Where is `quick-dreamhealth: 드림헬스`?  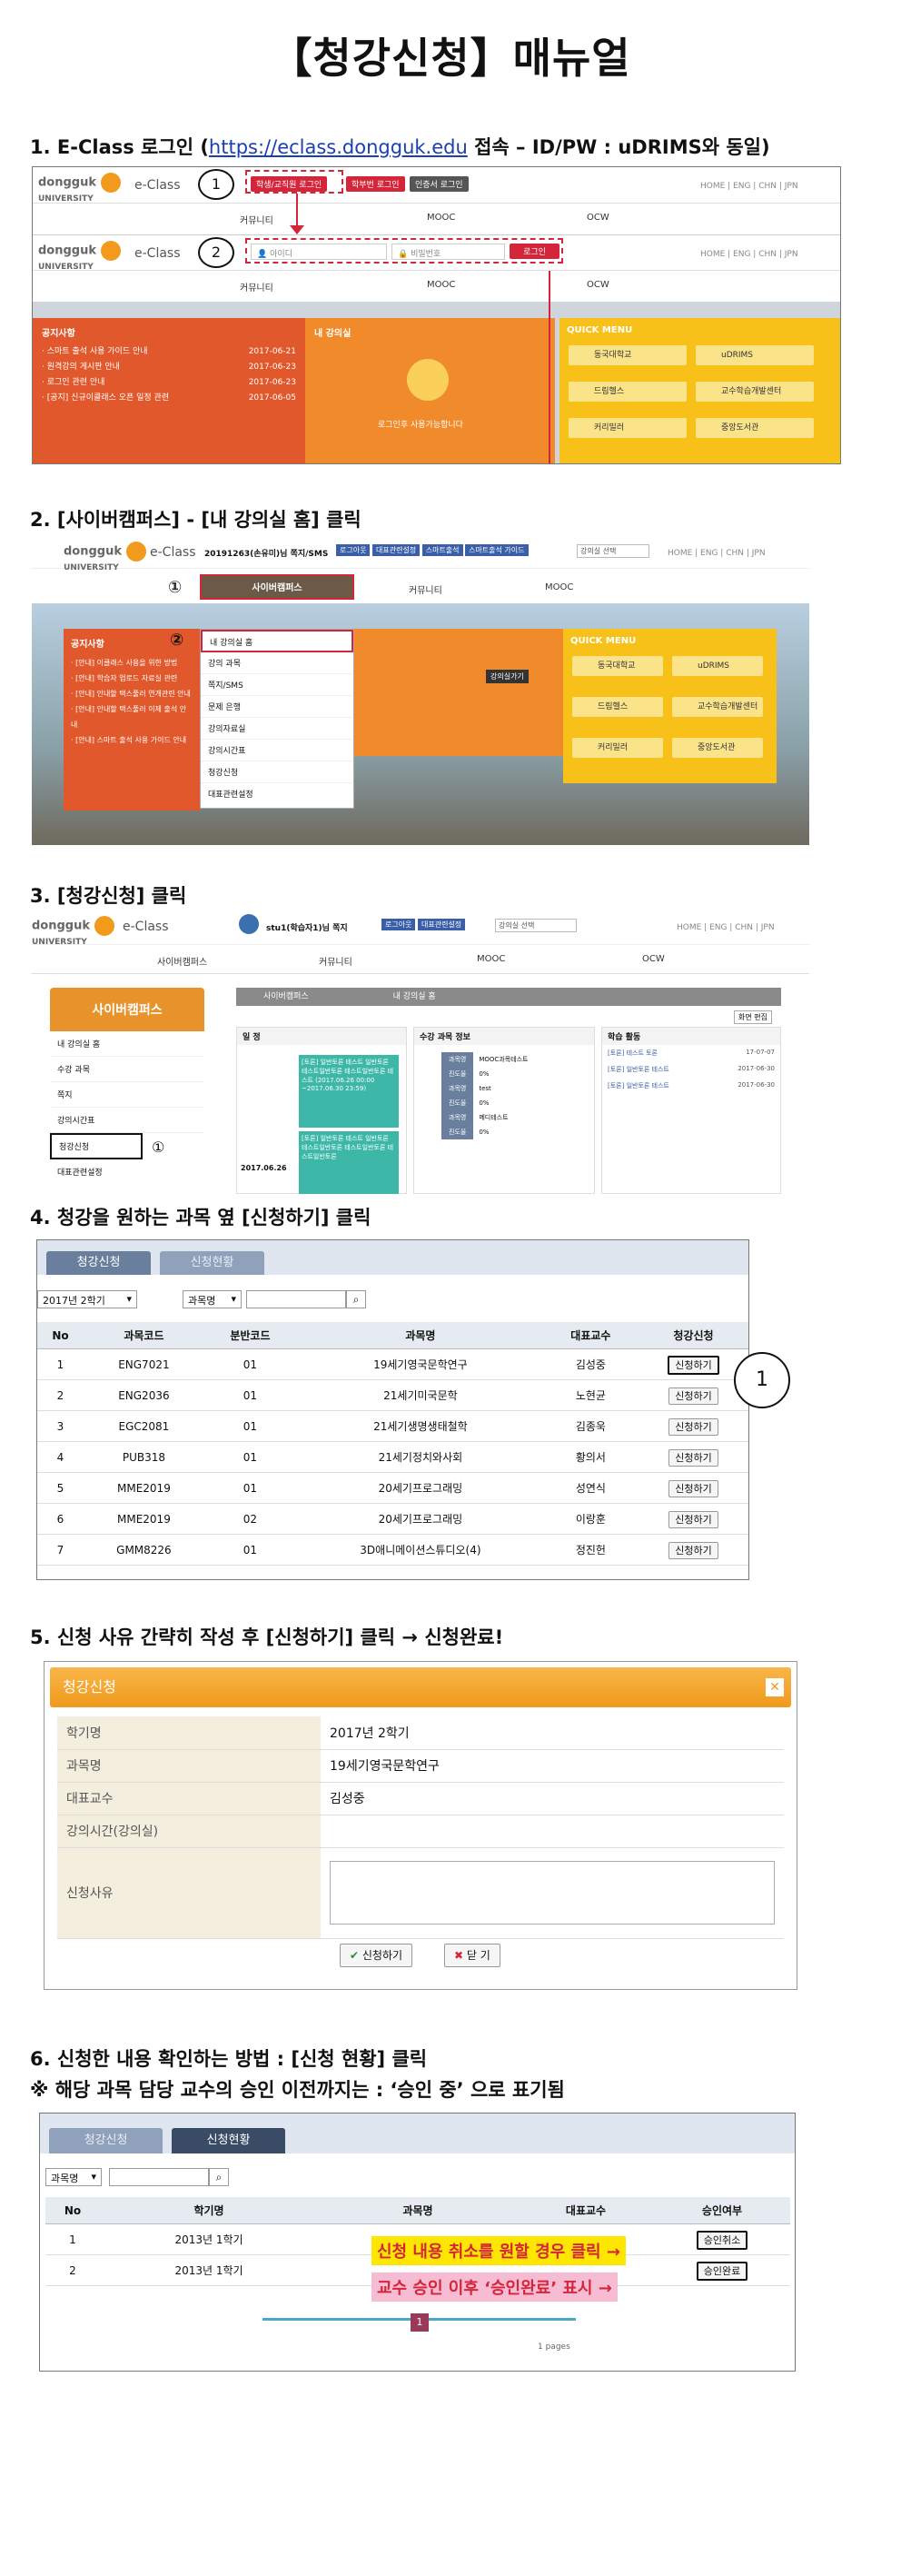 quick-dreamhealth: 드림헬스 is located at coordinates (628, 392).